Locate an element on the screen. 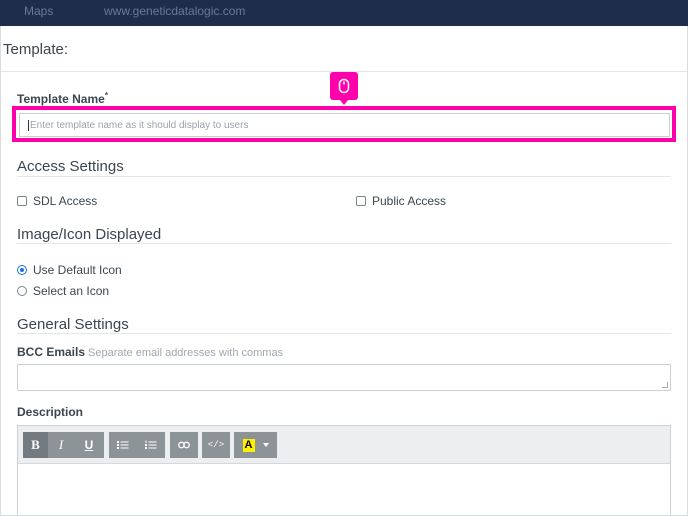 This screenshot has width=688, height=516. description-label: Description is located at coordinates (50, 412).